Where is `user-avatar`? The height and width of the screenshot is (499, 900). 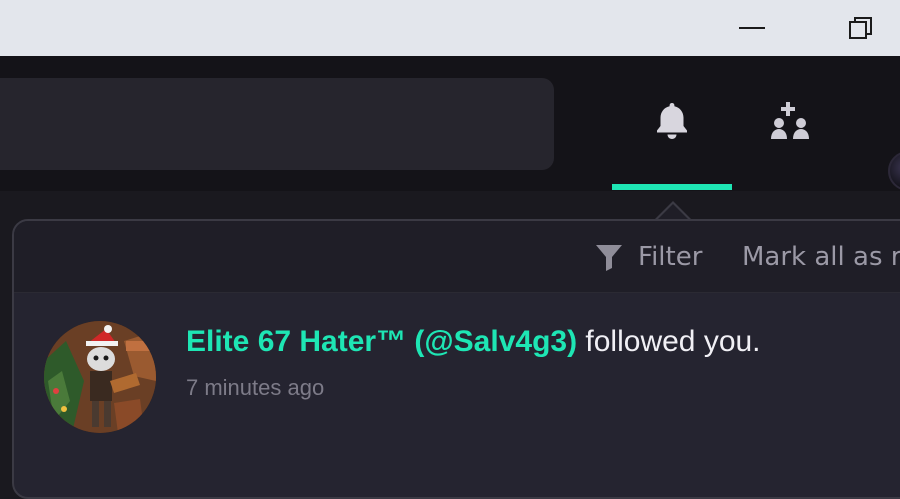
user-avatar is located at coordinates (894, 171).